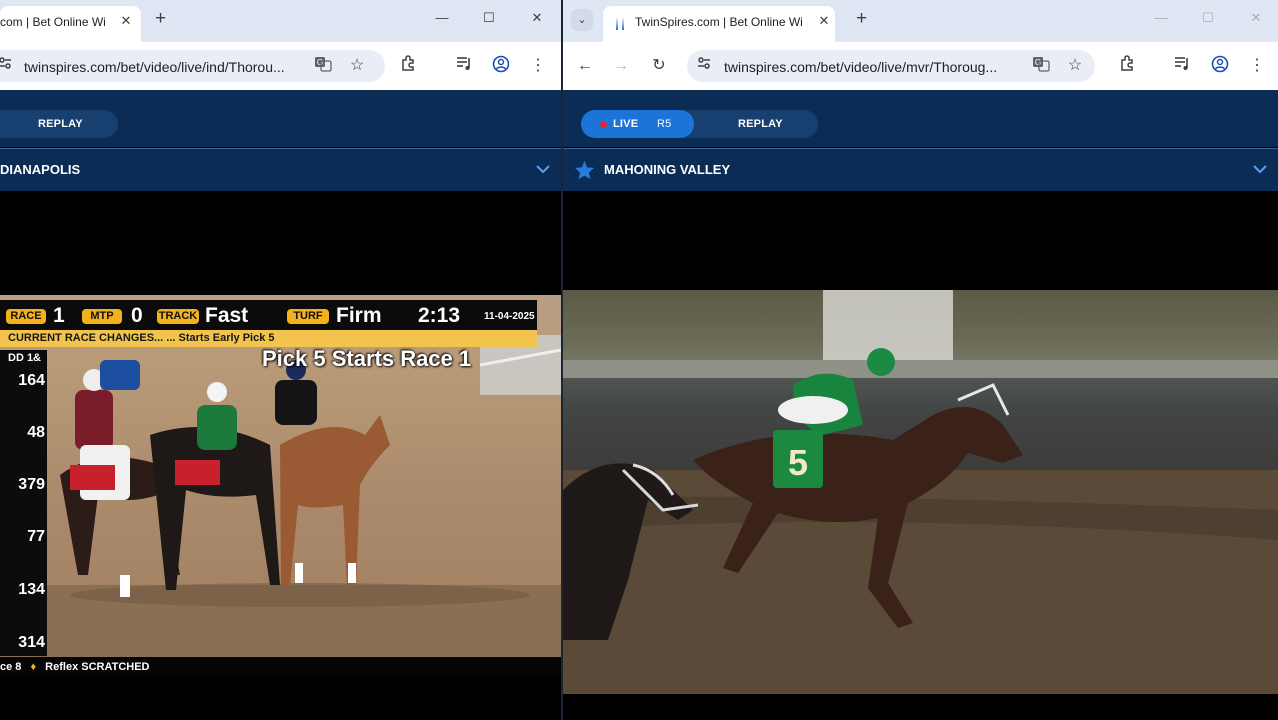 The width and height of the screenshot is (1278, 720). Describe the element at coordinates (97, 667) in the screenshot. I see `scratch-ticker-text: Reflex SCRATCHED` at that location.